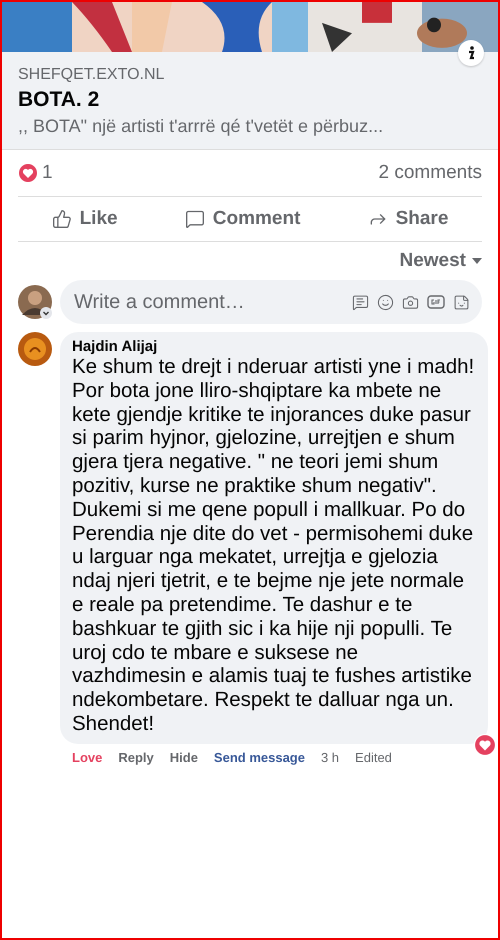 The width and height of the screenshot is (500, 940). I want to click on info-icon, so click(471, 53).